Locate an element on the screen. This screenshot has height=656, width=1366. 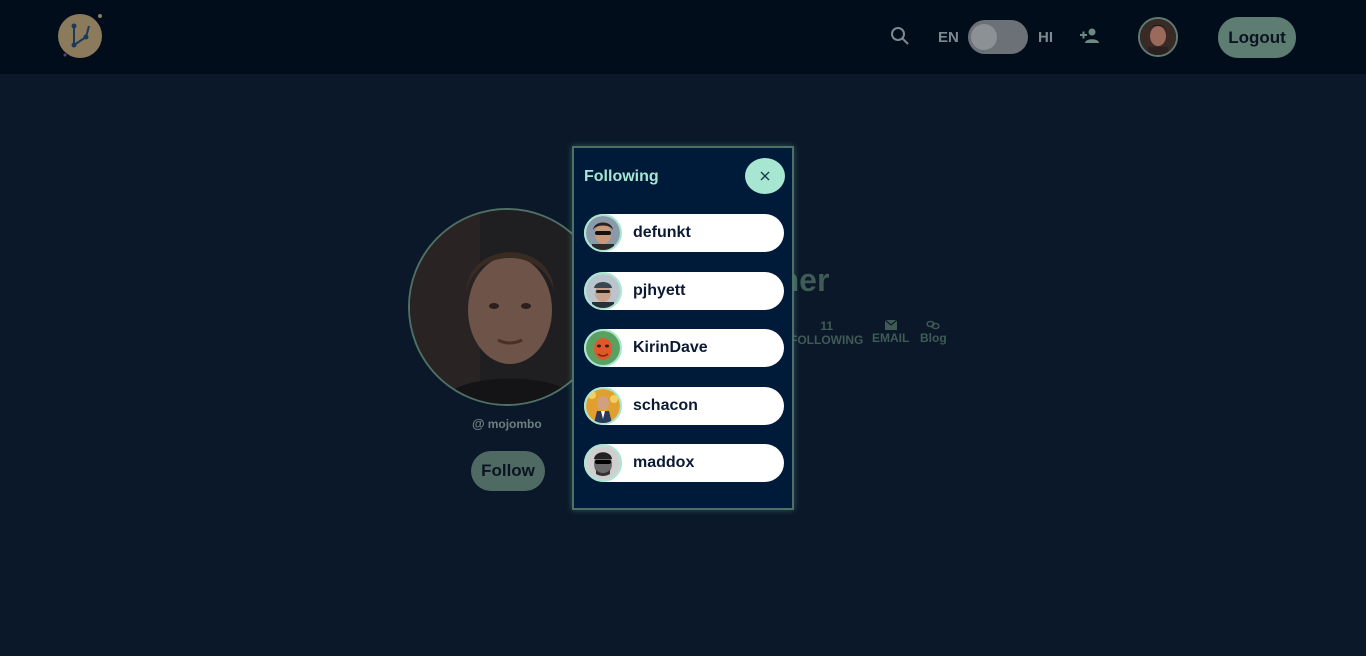
search-icon is located at coordinates (900, 36).